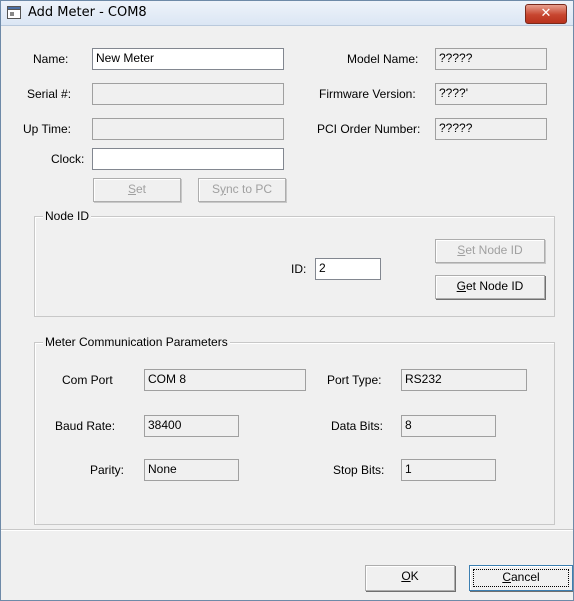  I want to click on uptime-label: Up Time:, so click(47, 129).